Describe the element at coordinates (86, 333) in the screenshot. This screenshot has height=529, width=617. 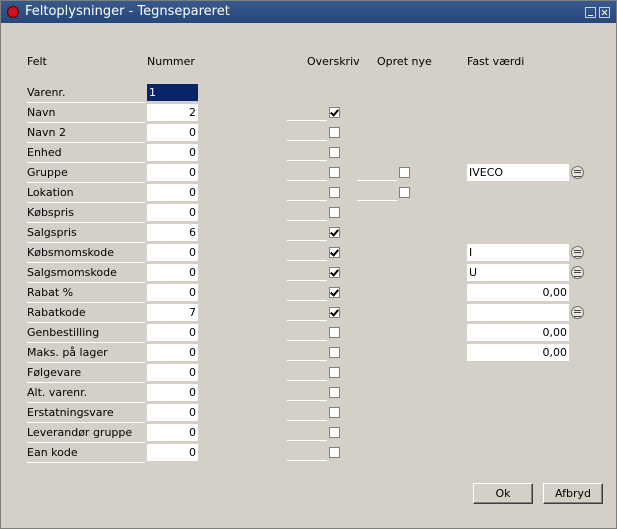
I see `field-label: Genbestilling` at that location.